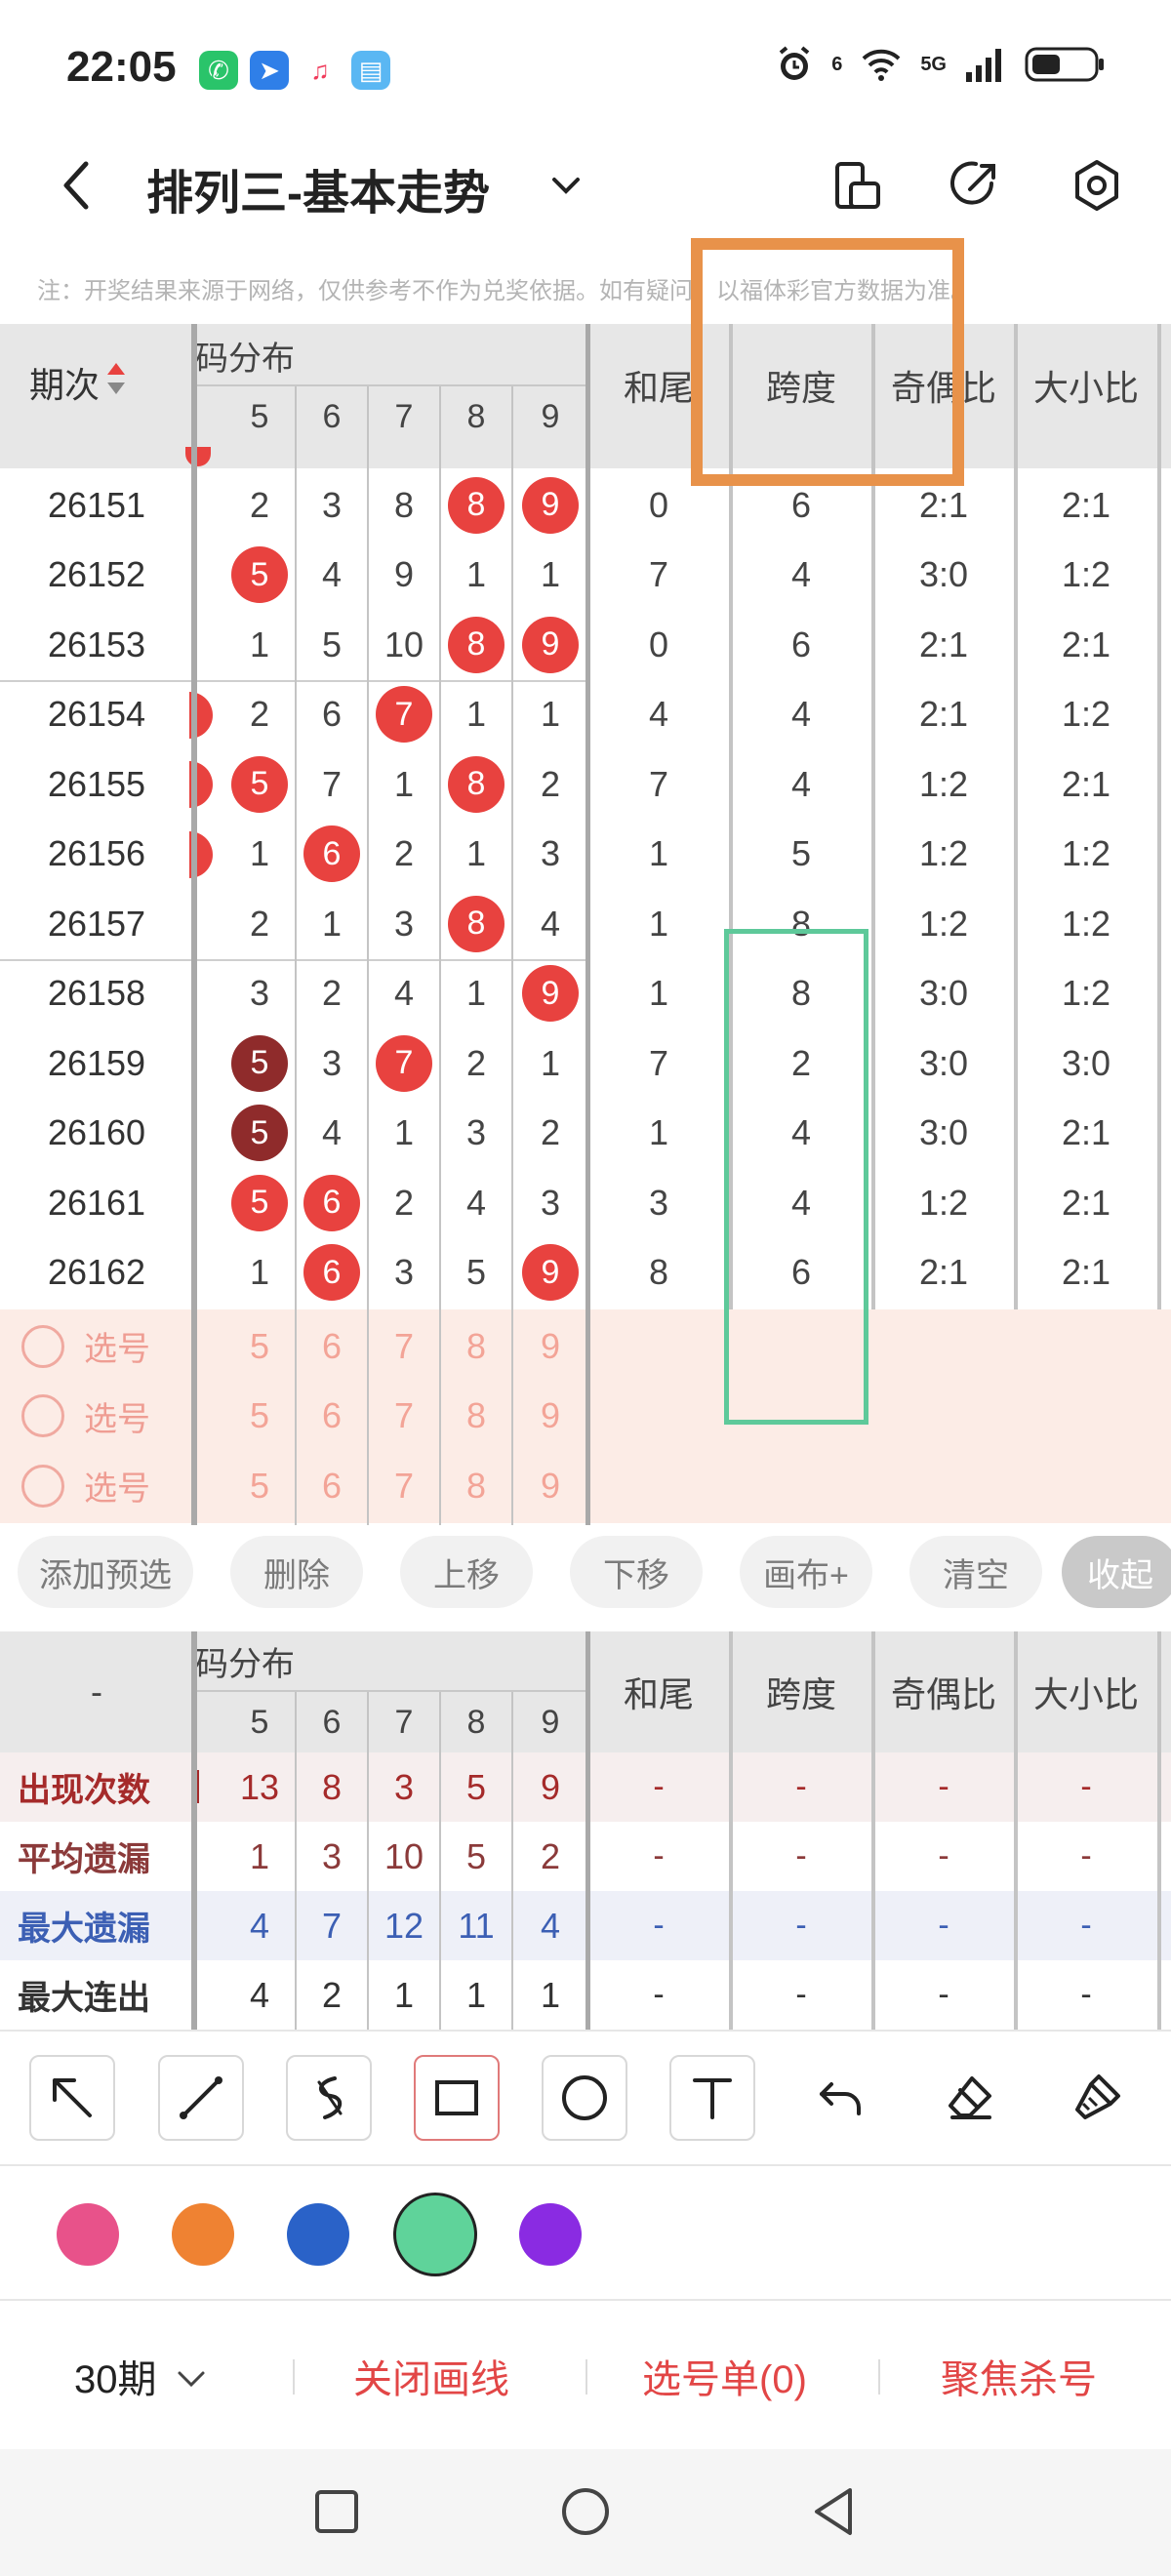 This screenshot has height=2576, width=1171. I want to click on kuadu-cell: 4, so click(801, 1202).